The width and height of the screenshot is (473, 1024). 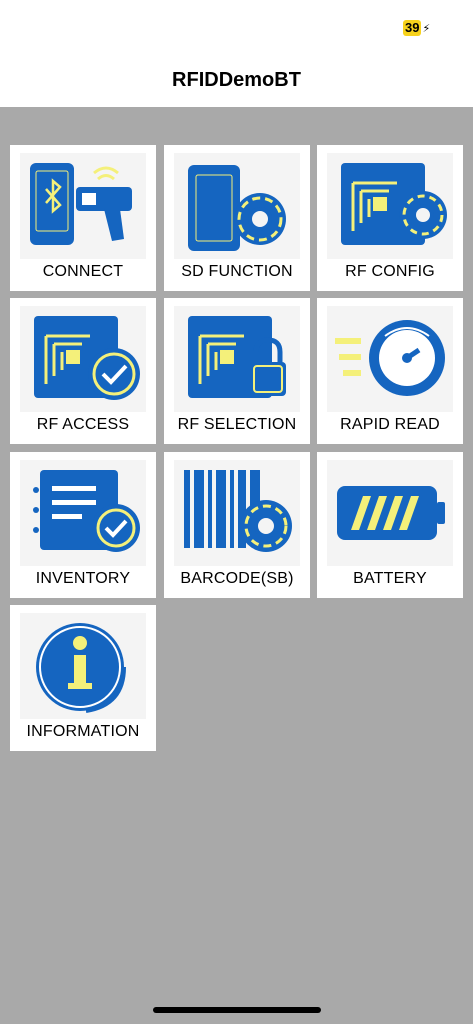 What do you see at coordinates (426, 28) in the screenshot?
I see `charging-bolt-icon: ⚡` at bounding box center [426, 28].